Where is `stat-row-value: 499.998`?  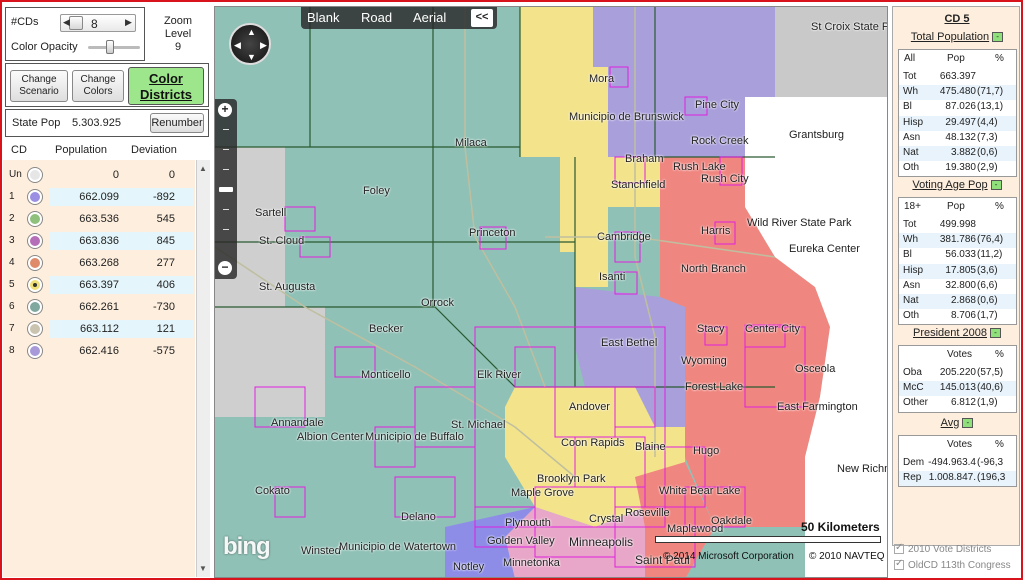 stat-row-value: 499.998 is located at coordinates (957, 224).